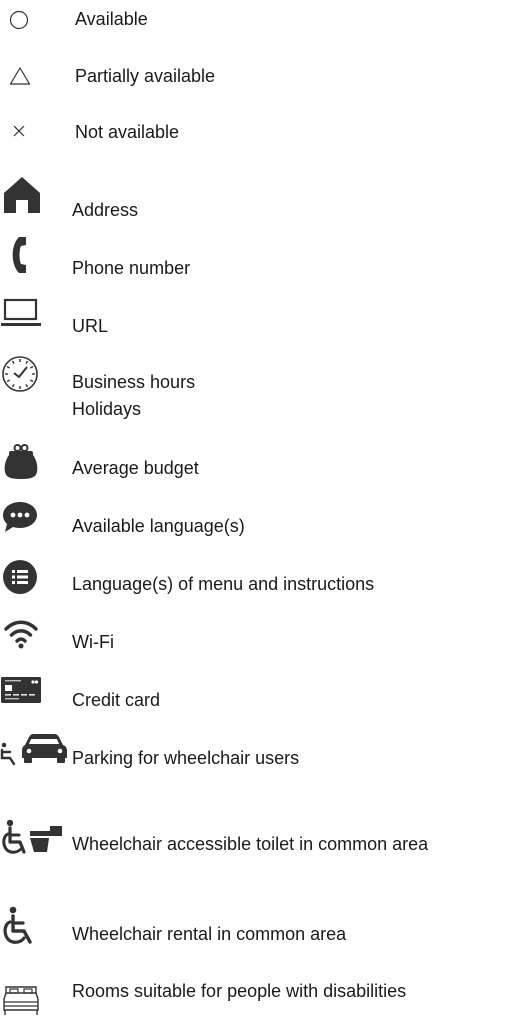 This screenshot has width=510, height=1025. I want to click on home-icon, so click(22, 195).